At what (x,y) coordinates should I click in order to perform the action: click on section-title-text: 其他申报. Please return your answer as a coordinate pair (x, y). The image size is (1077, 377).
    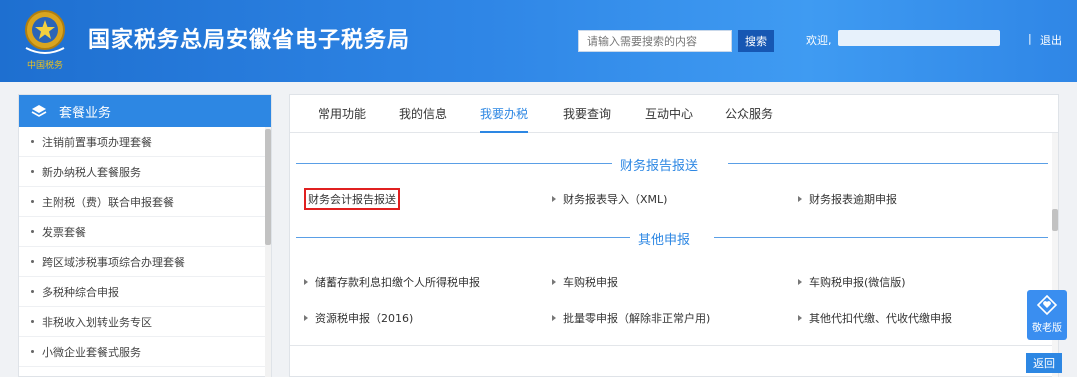
    Looking at the image, I should click on (664, 240).